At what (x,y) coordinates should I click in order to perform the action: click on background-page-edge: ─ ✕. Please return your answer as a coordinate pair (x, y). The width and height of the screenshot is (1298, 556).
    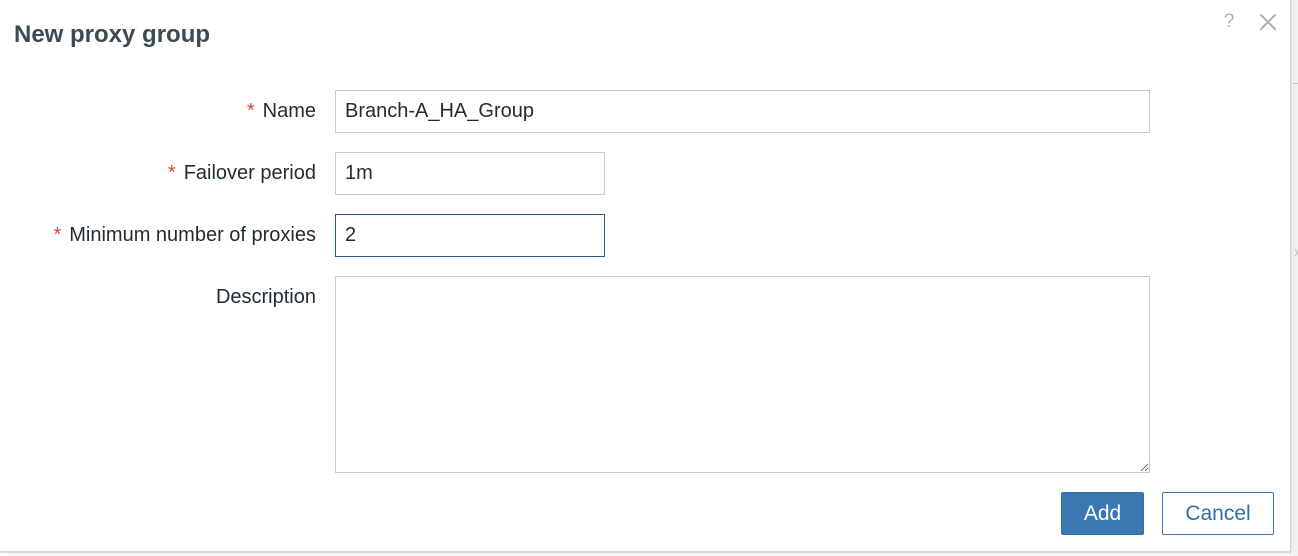
    Looking at the image, I should click on (1294, 278).